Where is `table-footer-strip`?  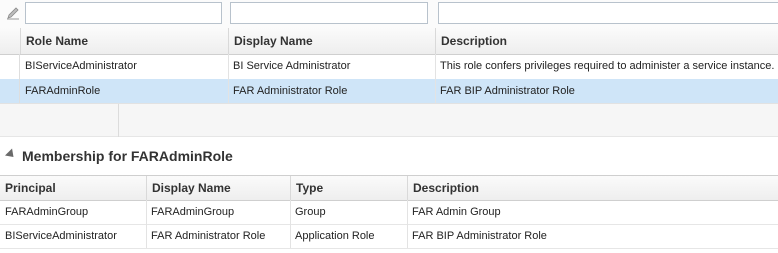
table-footer-strip is located at coordinates (389, 120).